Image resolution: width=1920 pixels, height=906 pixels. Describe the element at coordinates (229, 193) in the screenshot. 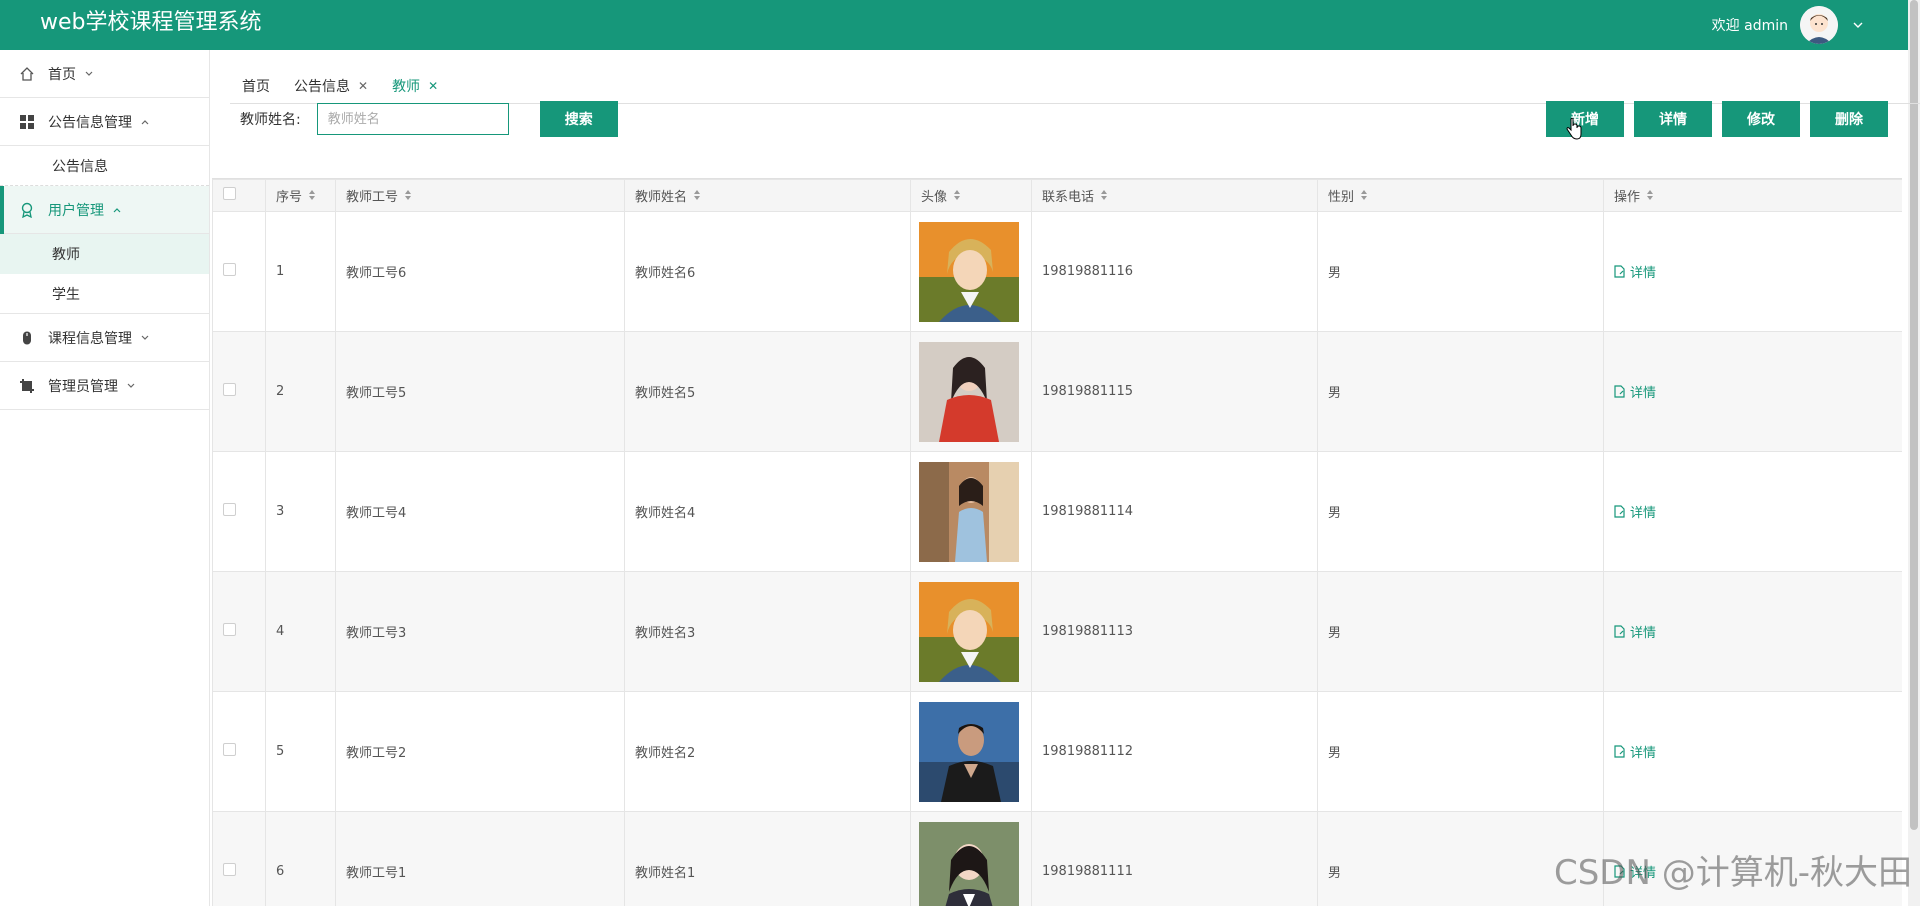

I see `select-all-checkbox` at that location.